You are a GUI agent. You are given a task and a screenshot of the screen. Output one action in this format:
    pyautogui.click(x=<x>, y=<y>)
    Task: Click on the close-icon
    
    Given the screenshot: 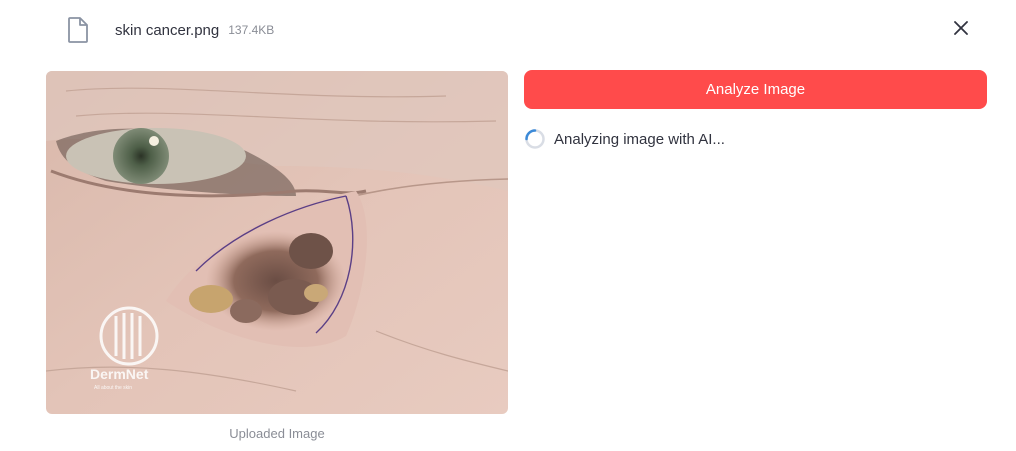 What is the action you would take?
    pyautogui.click(x=961, y=30)
    